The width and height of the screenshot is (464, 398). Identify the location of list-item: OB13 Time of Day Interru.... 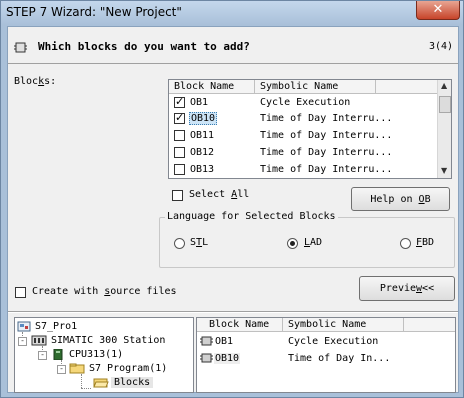
(303, 170).